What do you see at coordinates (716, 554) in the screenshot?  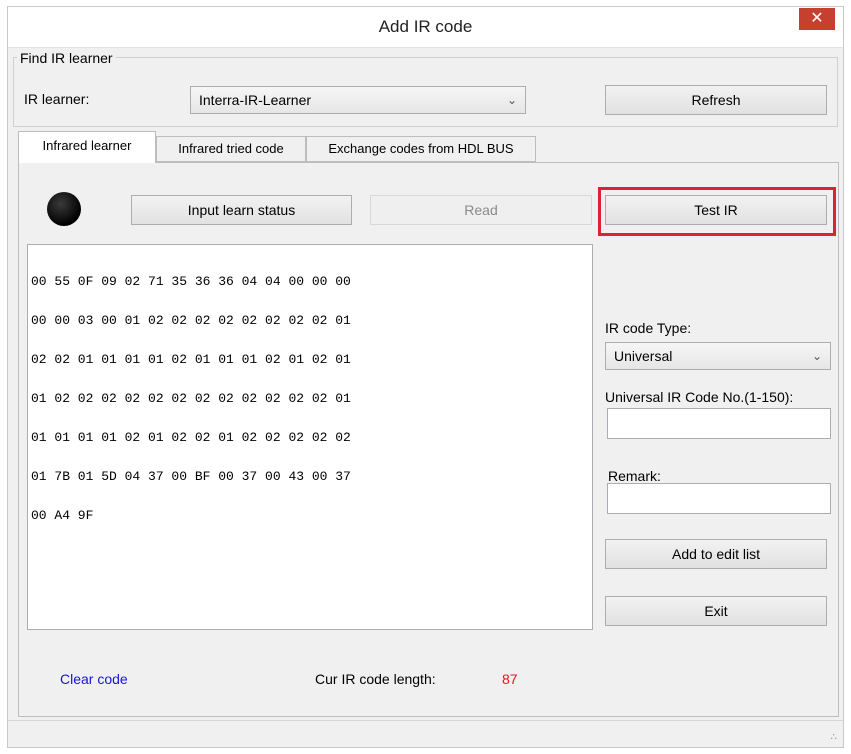 I see `add-to-edit-list-button: Add to edit list` at bounding box center [716, 554].